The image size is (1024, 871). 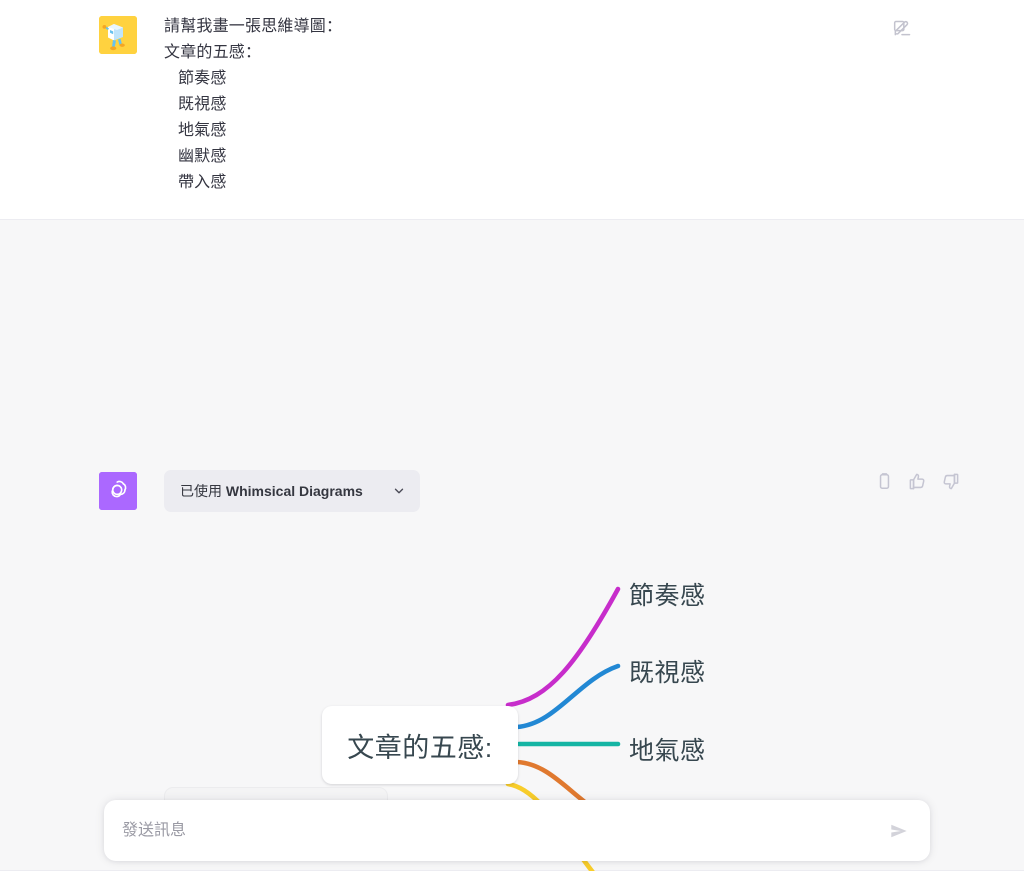 I want to click on assistant-avatar, so click(x=118, y=491).